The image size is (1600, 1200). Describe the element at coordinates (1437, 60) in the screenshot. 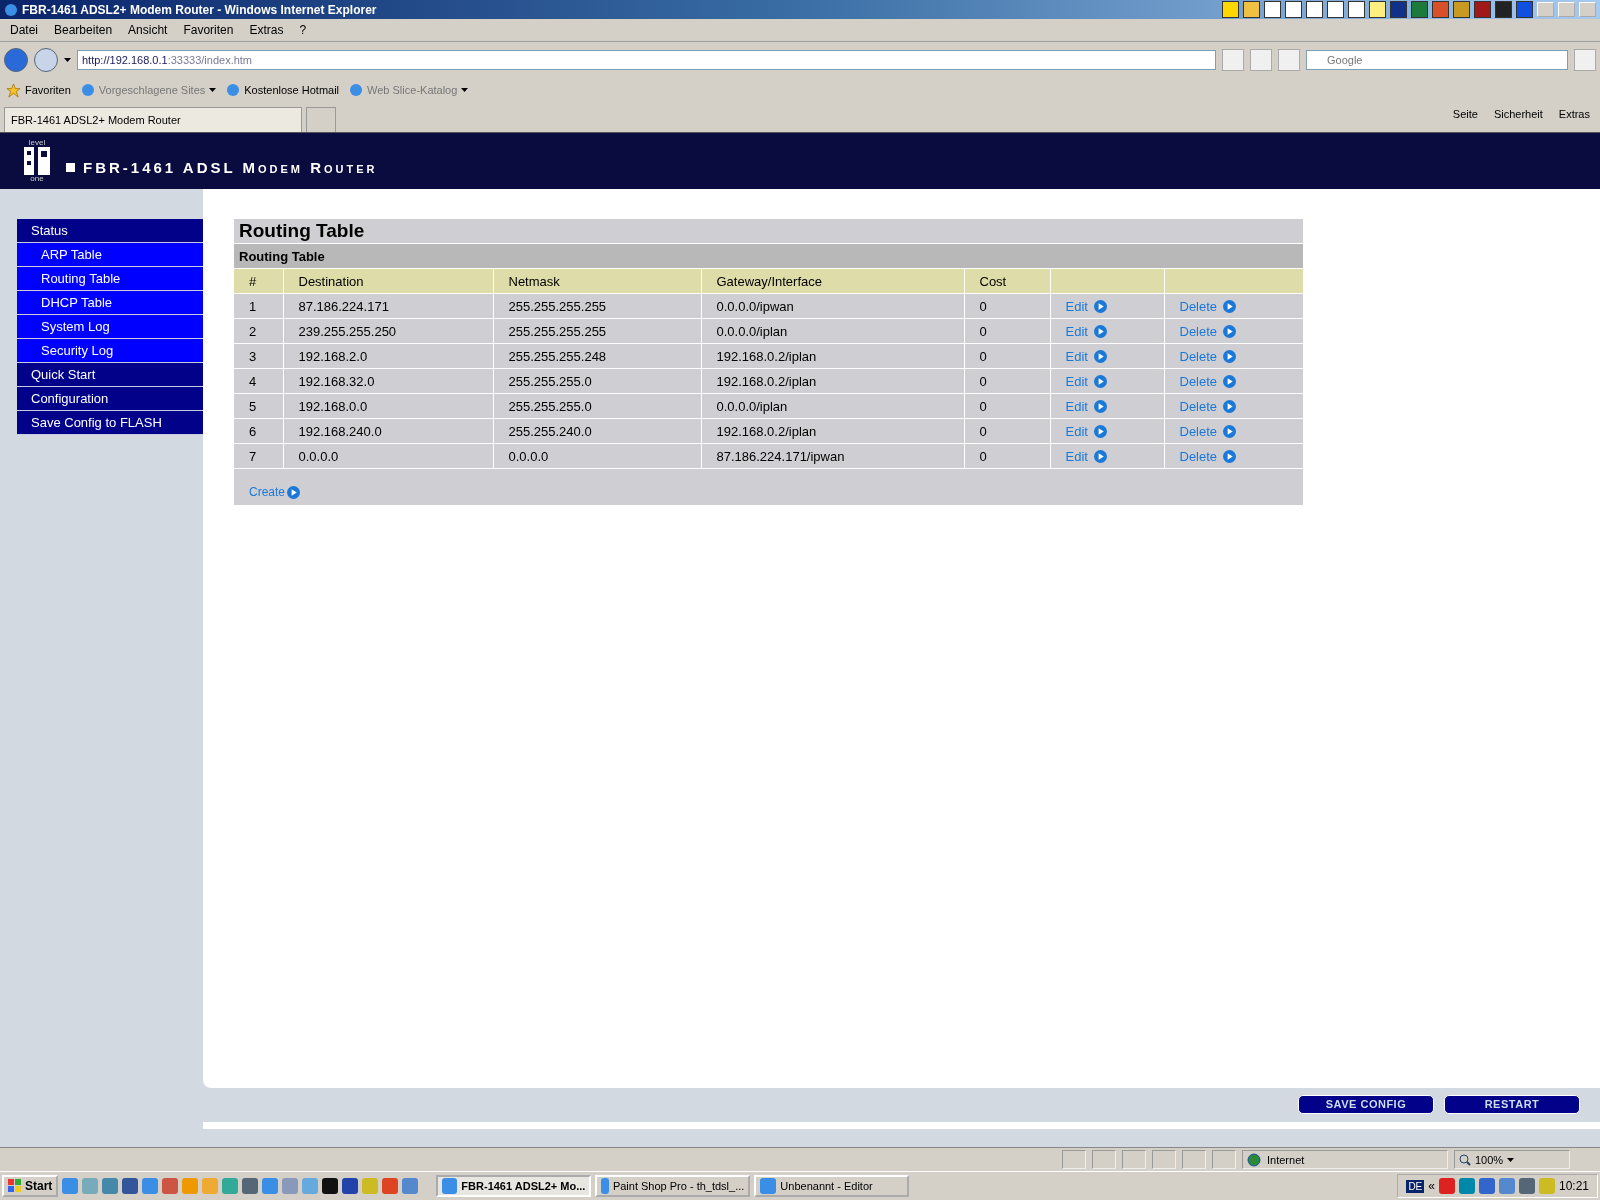

I see `search-field: Google` at that location.